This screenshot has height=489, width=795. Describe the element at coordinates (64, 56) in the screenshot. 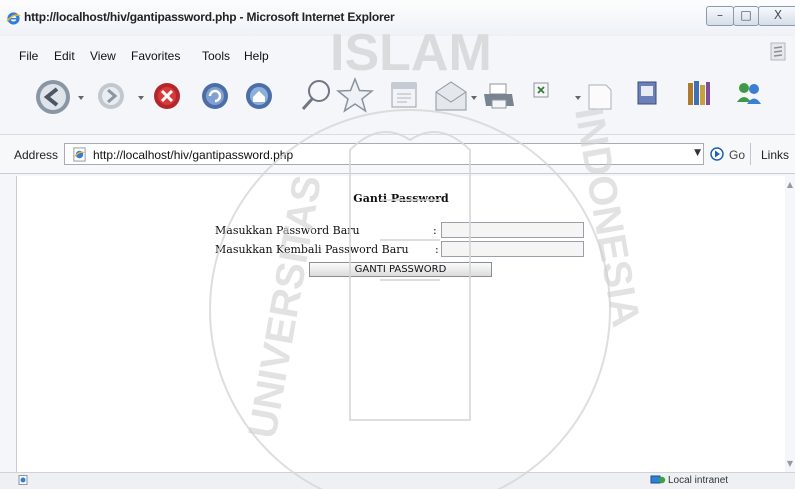

I see `menu-edit: Edit` at that location.